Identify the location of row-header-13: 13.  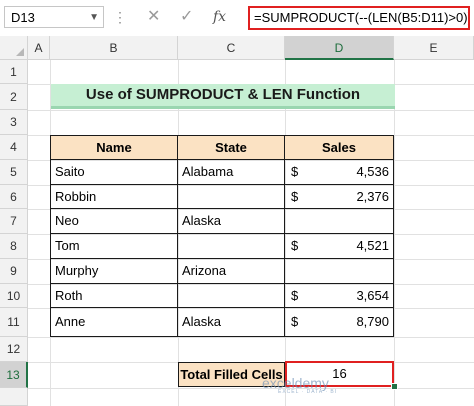
(14, 375).